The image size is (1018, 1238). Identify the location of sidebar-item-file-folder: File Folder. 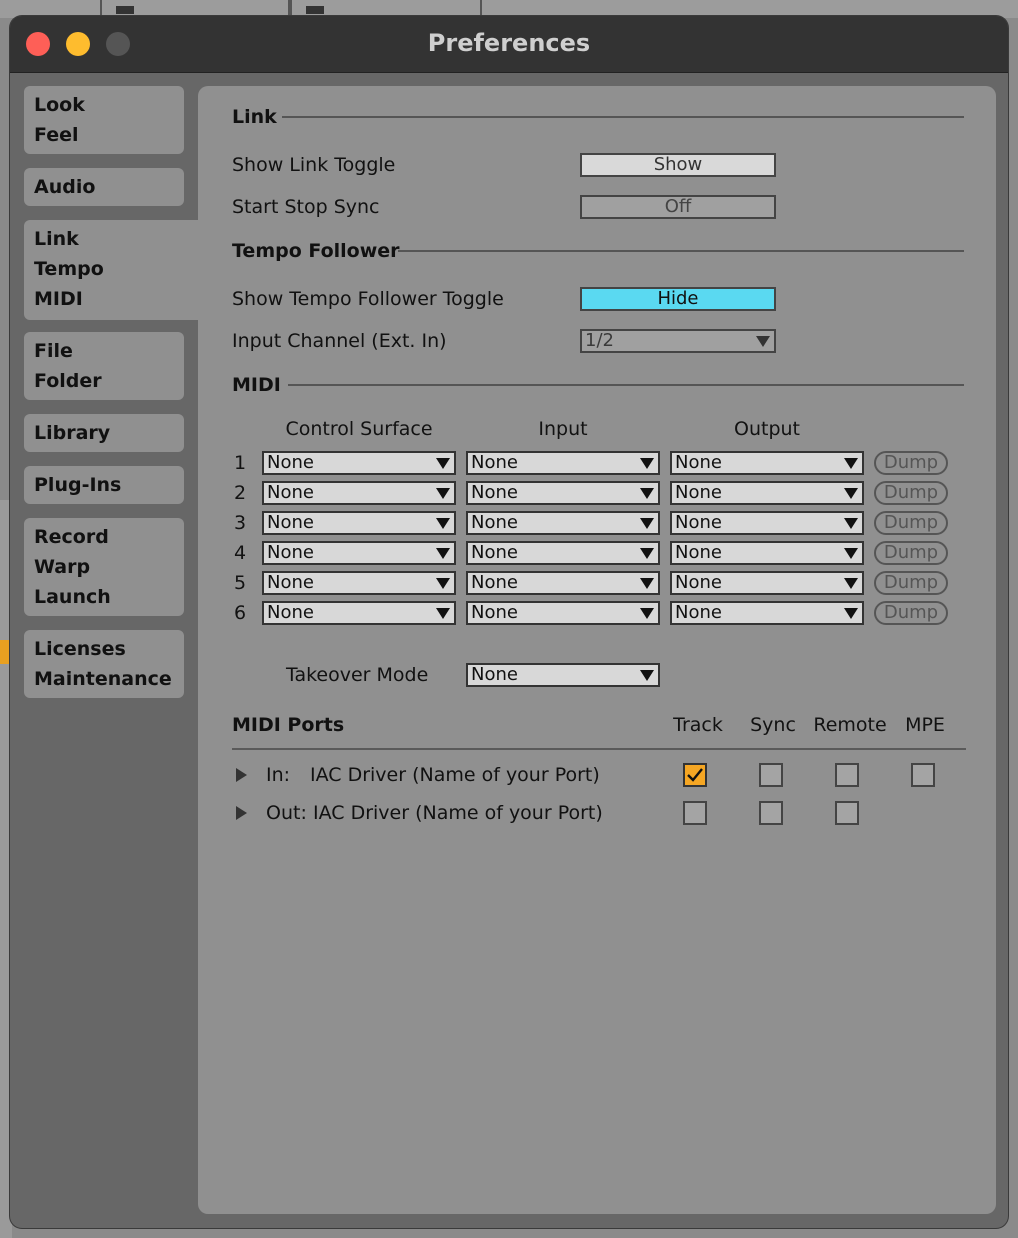
(104, 366).